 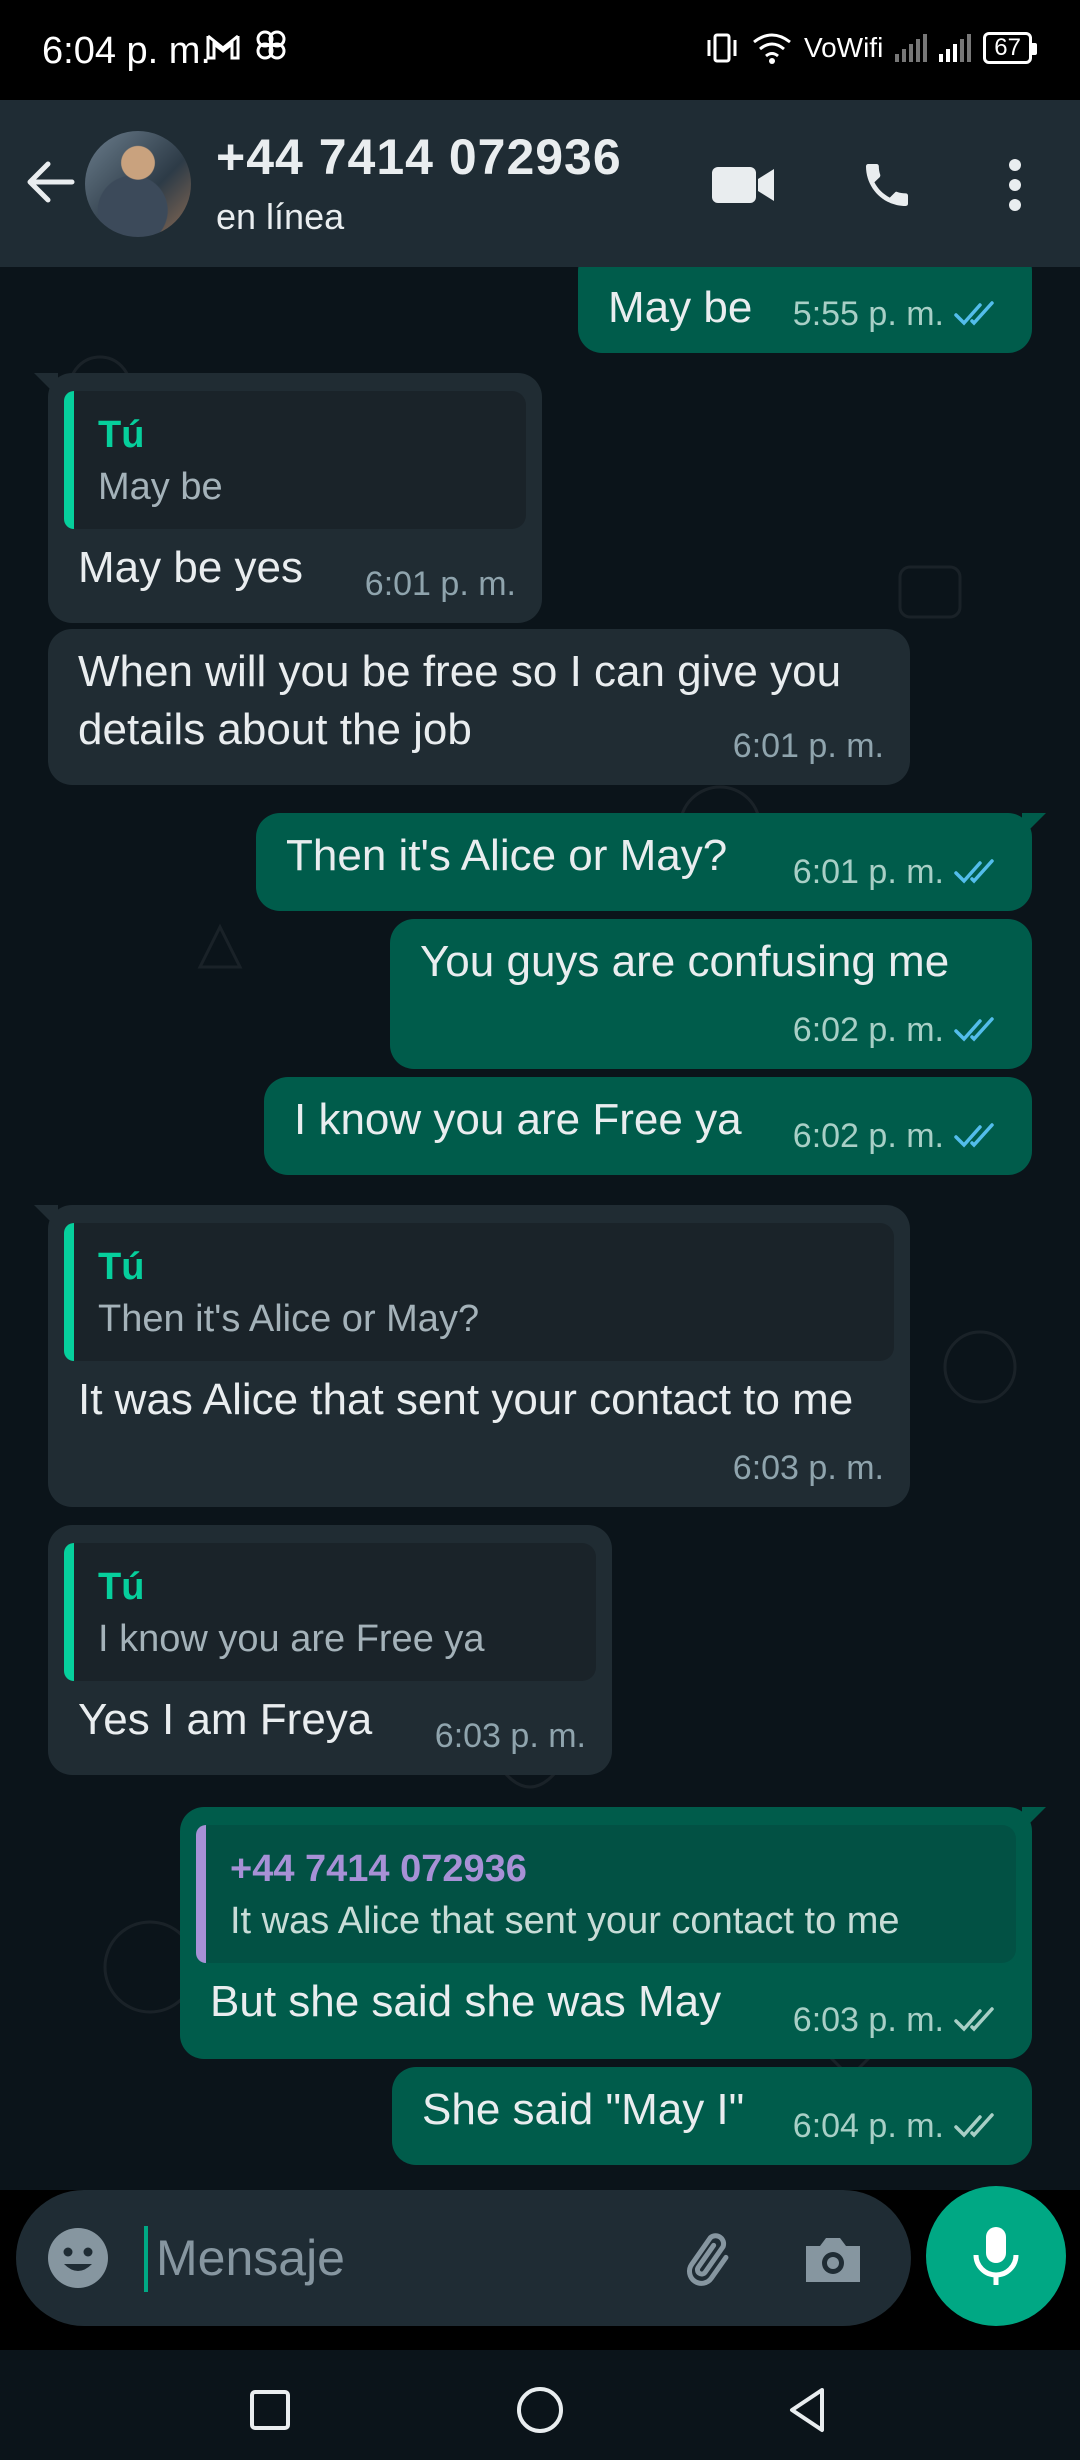 I want to click on contact-name: +44 7414 072936, so click(x=419, y=157).